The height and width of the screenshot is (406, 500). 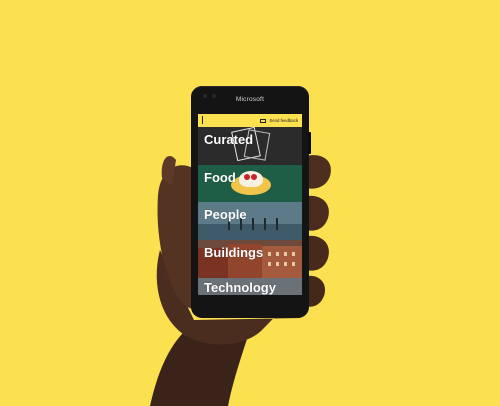 What do you see at coordinates (240, 287) in the screenshot?
I see `category-label: Technology` at bounding box center [240, 287].